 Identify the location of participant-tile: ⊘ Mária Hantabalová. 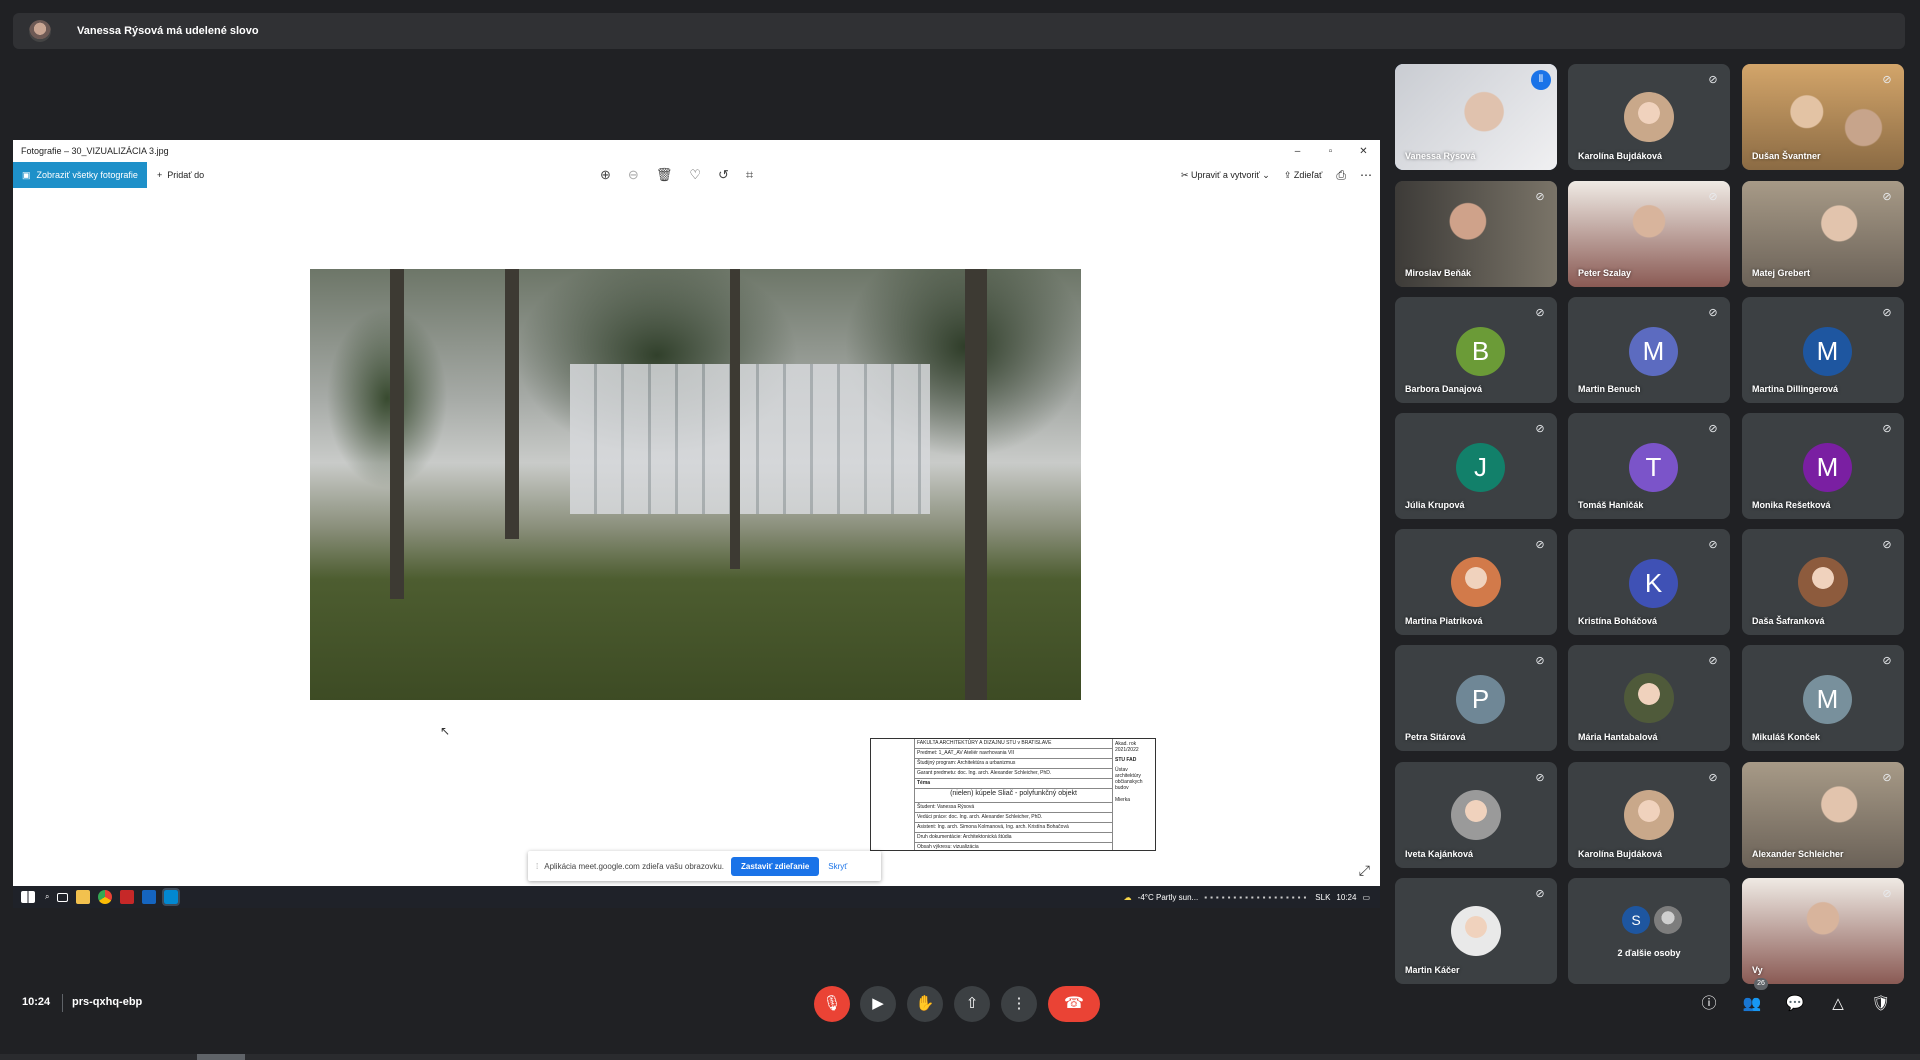
(1649, 698).